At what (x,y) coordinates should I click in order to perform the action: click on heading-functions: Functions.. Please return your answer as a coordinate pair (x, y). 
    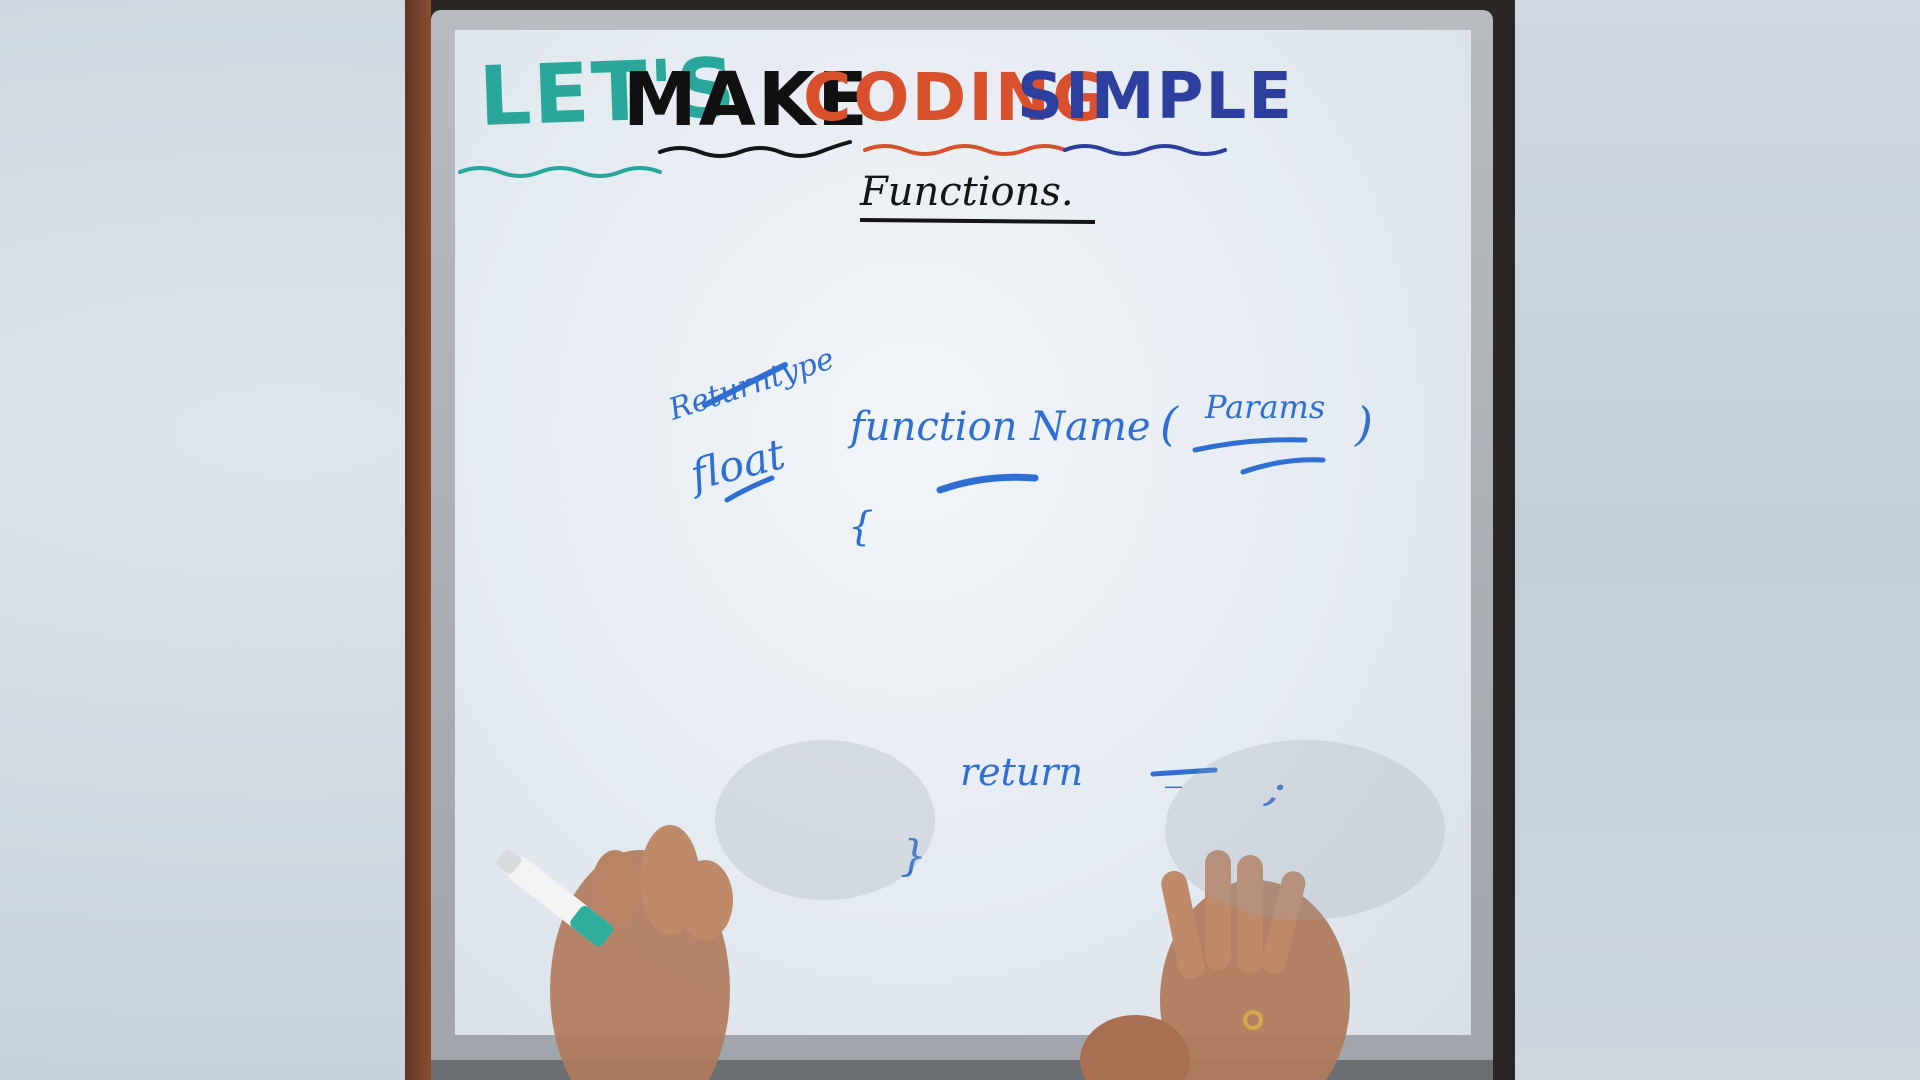
    Looking at the image, I should click on (966, 192).